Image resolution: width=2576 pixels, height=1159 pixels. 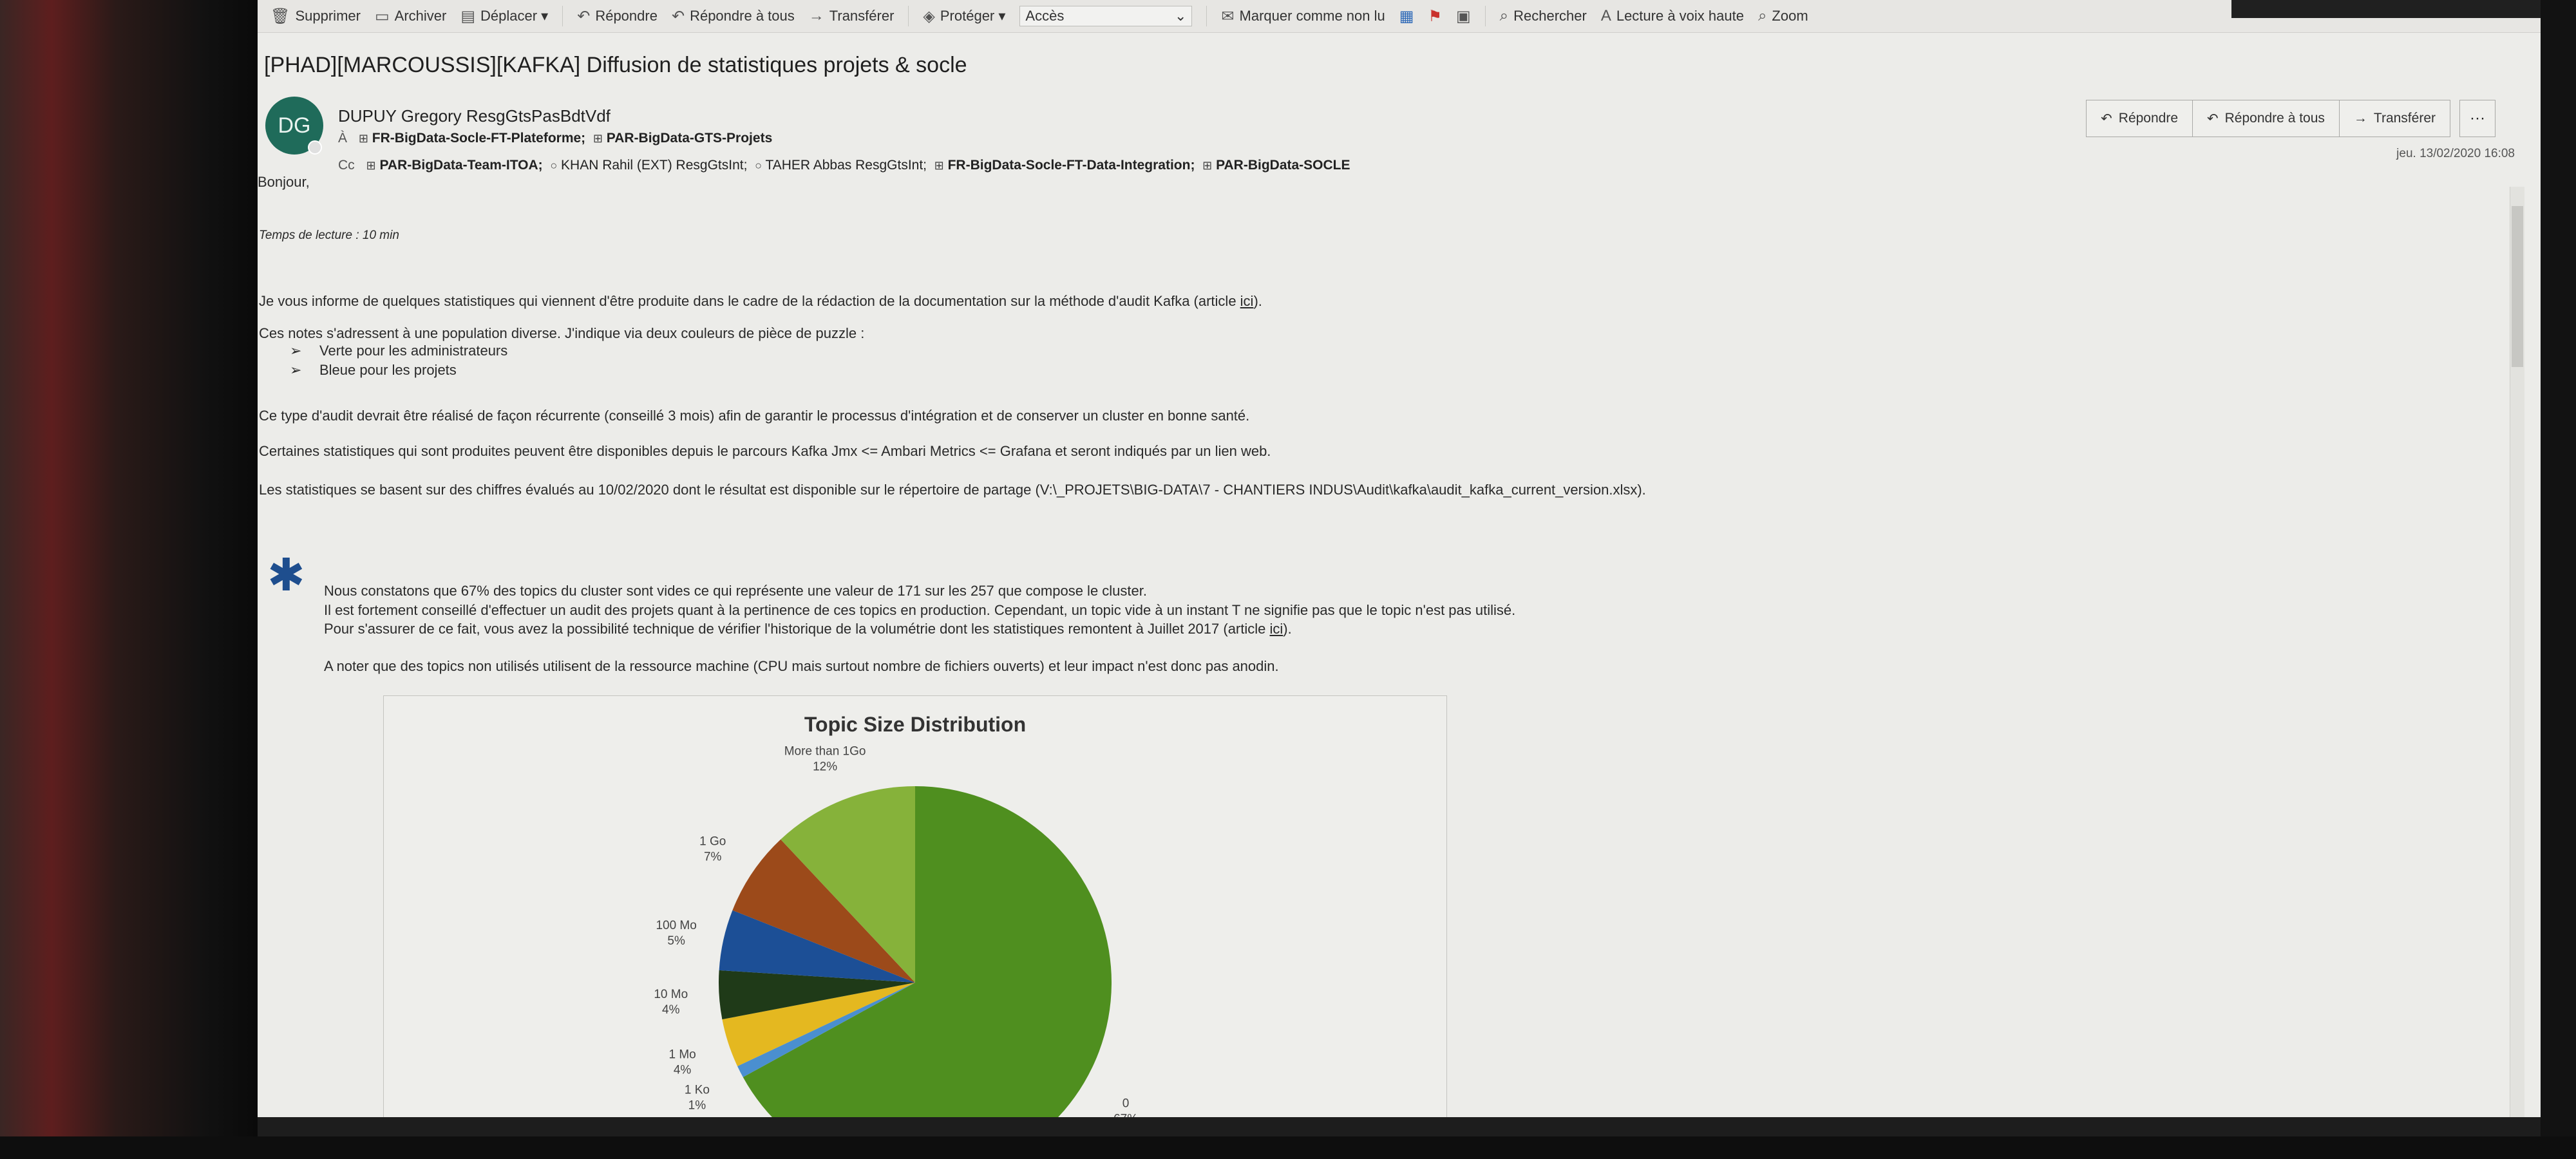 I want to click on monitor-bezel-left, so click(x=129, y=579).